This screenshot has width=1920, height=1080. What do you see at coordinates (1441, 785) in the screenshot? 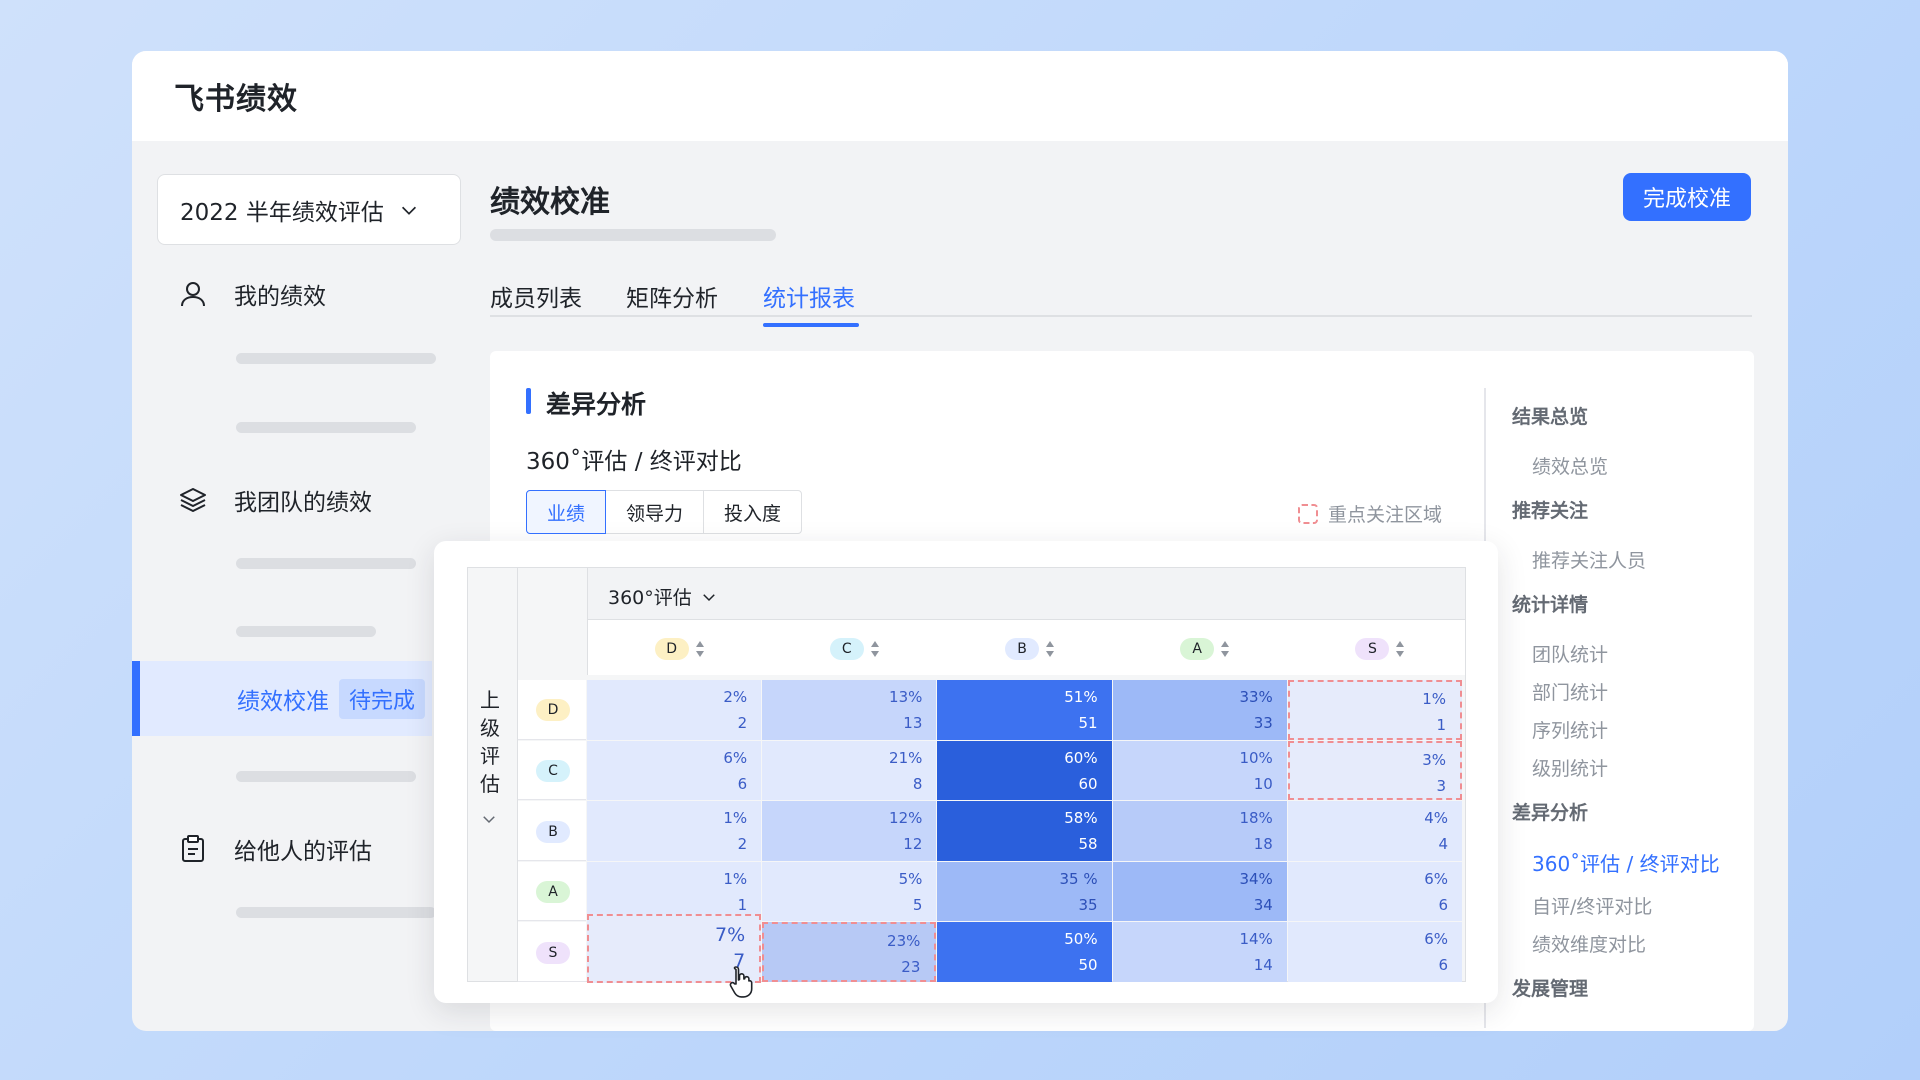
I see `cell-count: 3` at bounding box center [1441, 785].